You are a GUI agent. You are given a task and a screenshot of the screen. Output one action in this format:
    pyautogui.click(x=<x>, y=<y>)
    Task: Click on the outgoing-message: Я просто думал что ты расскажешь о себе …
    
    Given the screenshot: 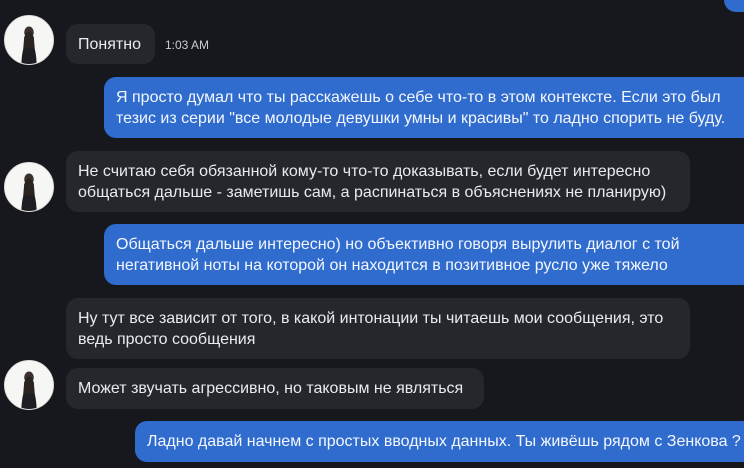 What is the action you would take?
    pyautogui.click(x=424, y=107)
    